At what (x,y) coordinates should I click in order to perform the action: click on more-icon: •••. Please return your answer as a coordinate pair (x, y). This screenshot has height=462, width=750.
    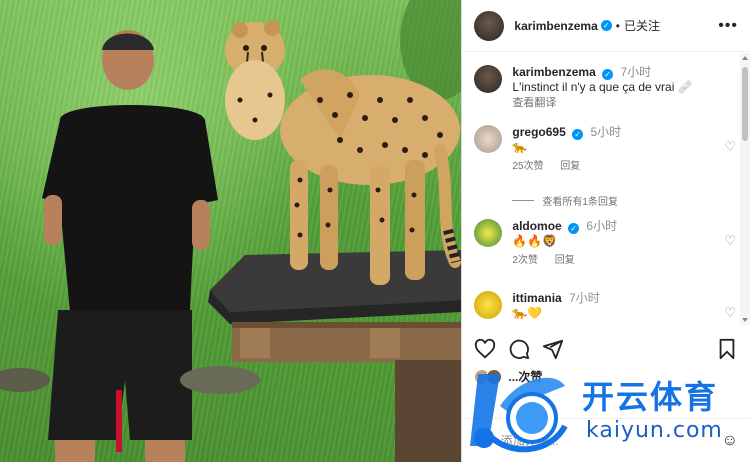
    Looking at the image, I should click on (728, 26).